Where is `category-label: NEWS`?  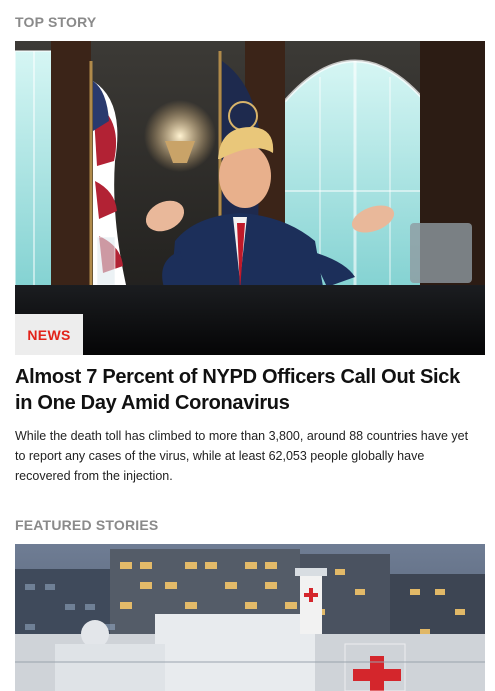 category-label: NEWS is located at coordinates (49, 334).